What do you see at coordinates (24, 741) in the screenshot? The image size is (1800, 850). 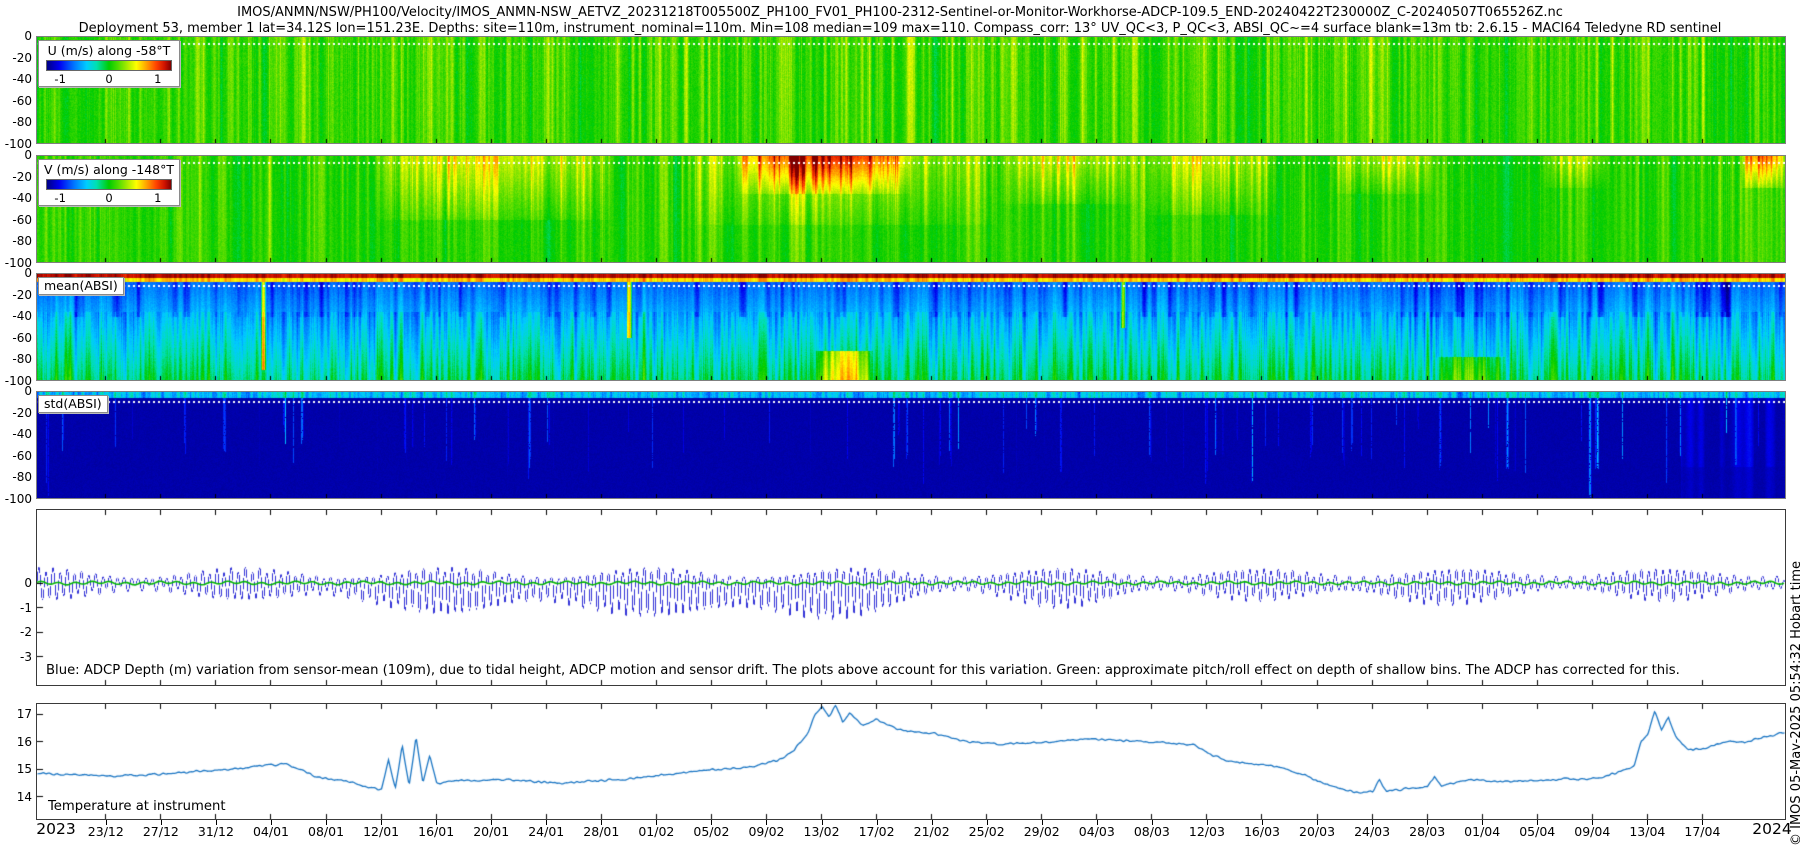 I see `y-tick-label: 16` at bounding box center [24, 741].